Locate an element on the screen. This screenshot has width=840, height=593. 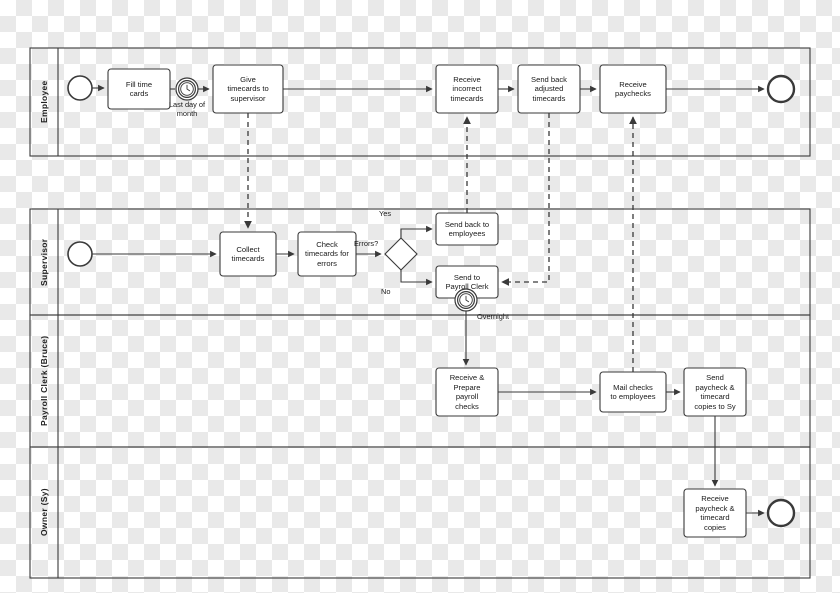
timer-boundary-event-overnight is located at coordinates (466, 300).